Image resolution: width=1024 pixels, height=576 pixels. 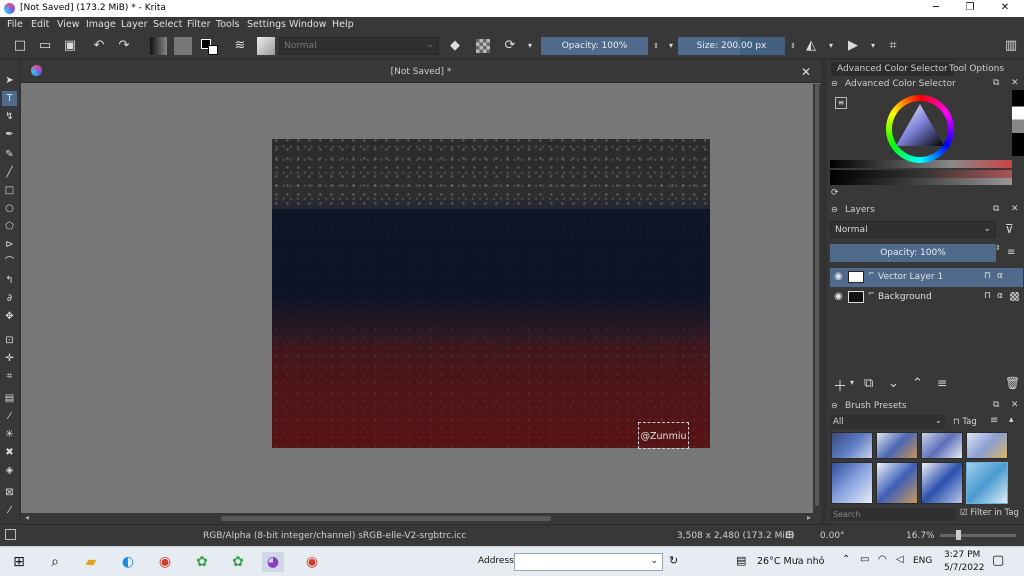 What do you see at coordinates (882, 559) in the screenshot?
I see `wifi-icon: ◠` at bounding box center [882, 559].